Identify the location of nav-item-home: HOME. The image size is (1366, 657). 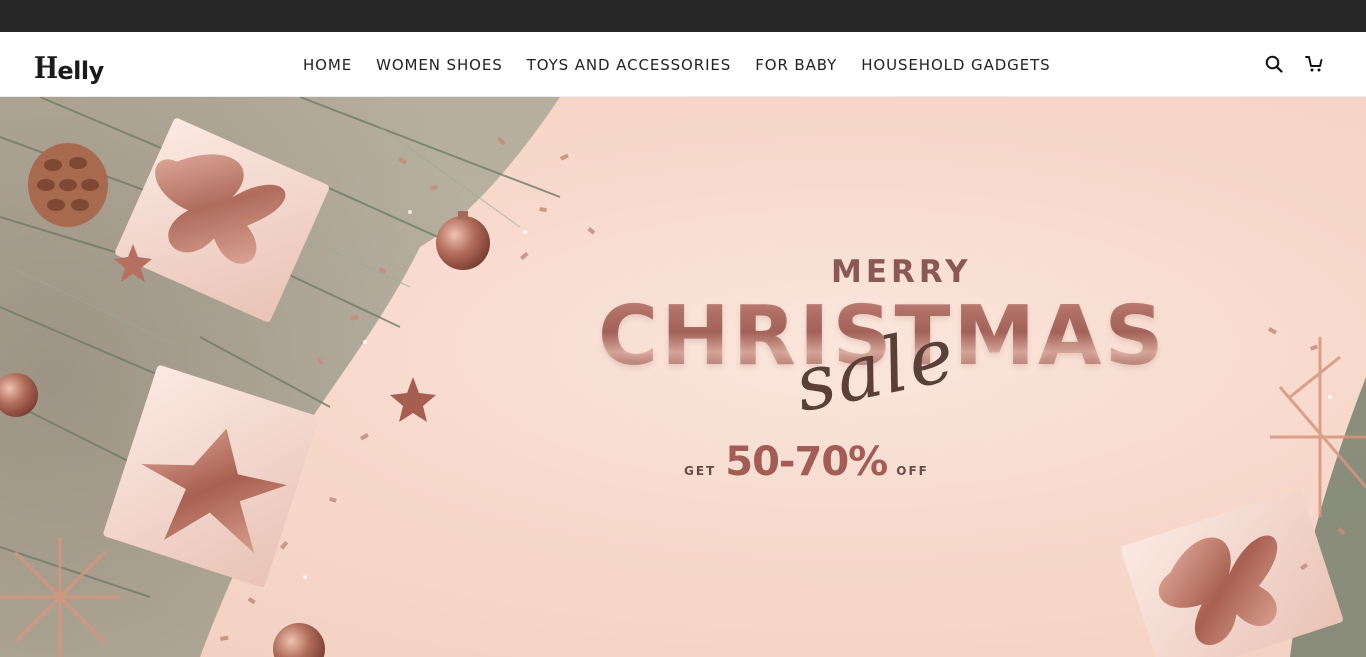
(327, 65).